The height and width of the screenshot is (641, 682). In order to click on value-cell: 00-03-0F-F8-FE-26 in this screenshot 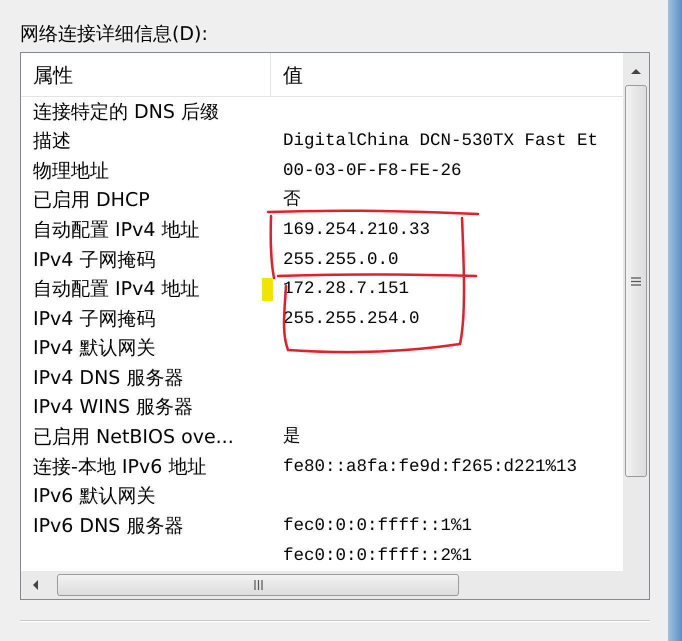, I will do `click(372, 170)`.